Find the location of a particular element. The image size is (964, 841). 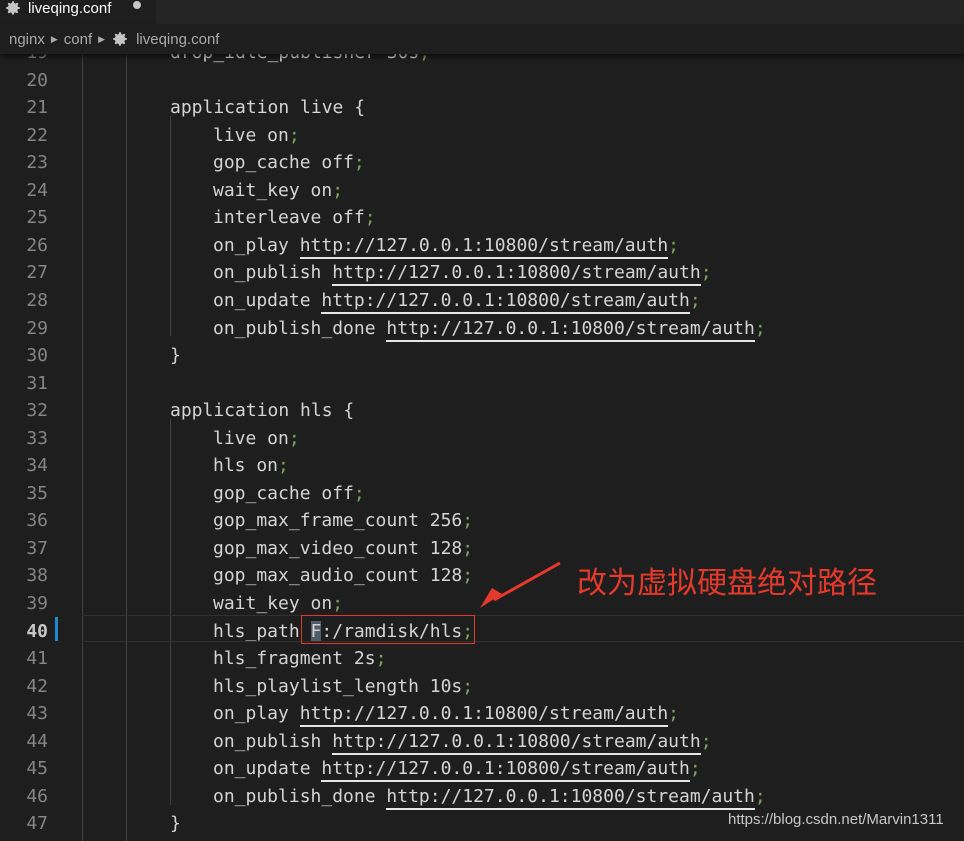

code-token: } is located at coordinates (175, 356).